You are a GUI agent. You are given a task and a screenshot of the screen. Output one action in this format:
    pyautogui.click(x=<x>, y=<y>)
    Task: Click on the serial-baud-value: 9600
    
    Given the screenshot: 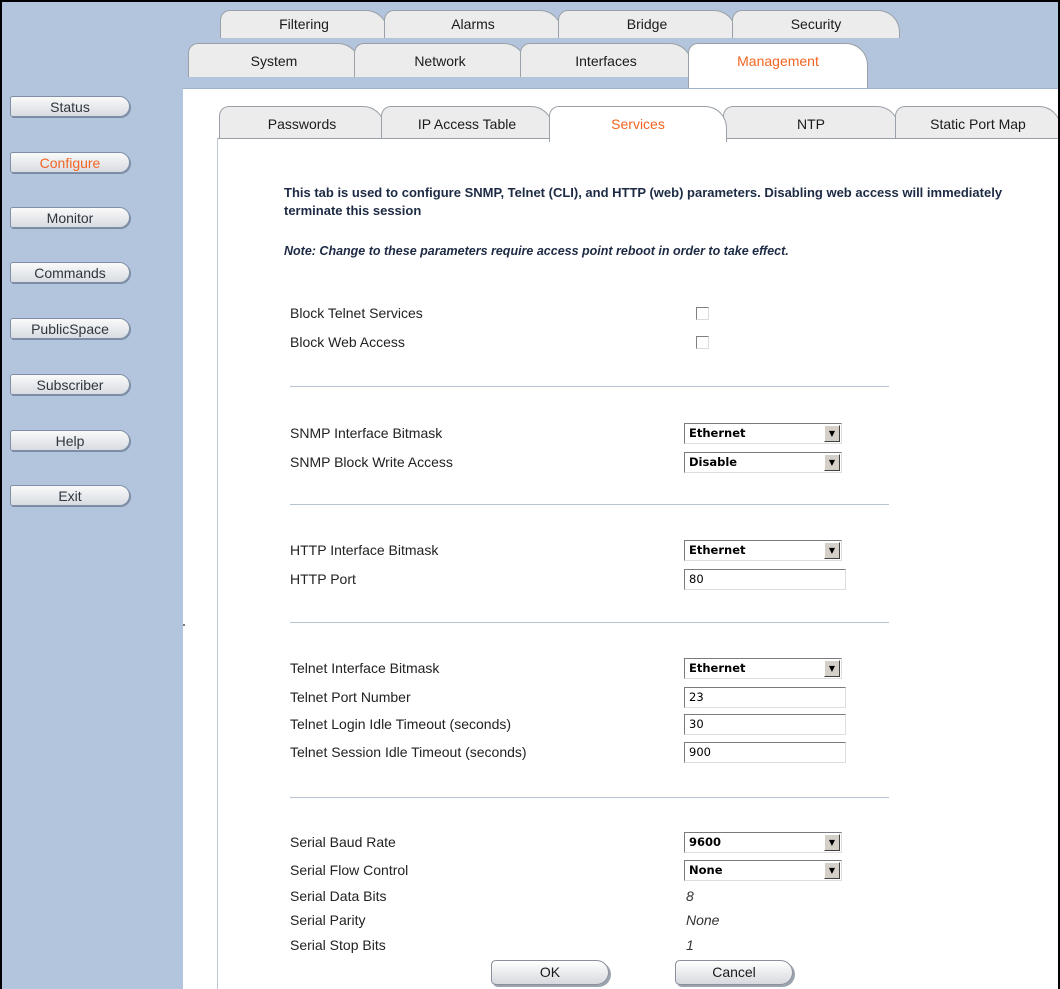 What is the action you would take?
    pyautogui.click(x=705, y=842)
    